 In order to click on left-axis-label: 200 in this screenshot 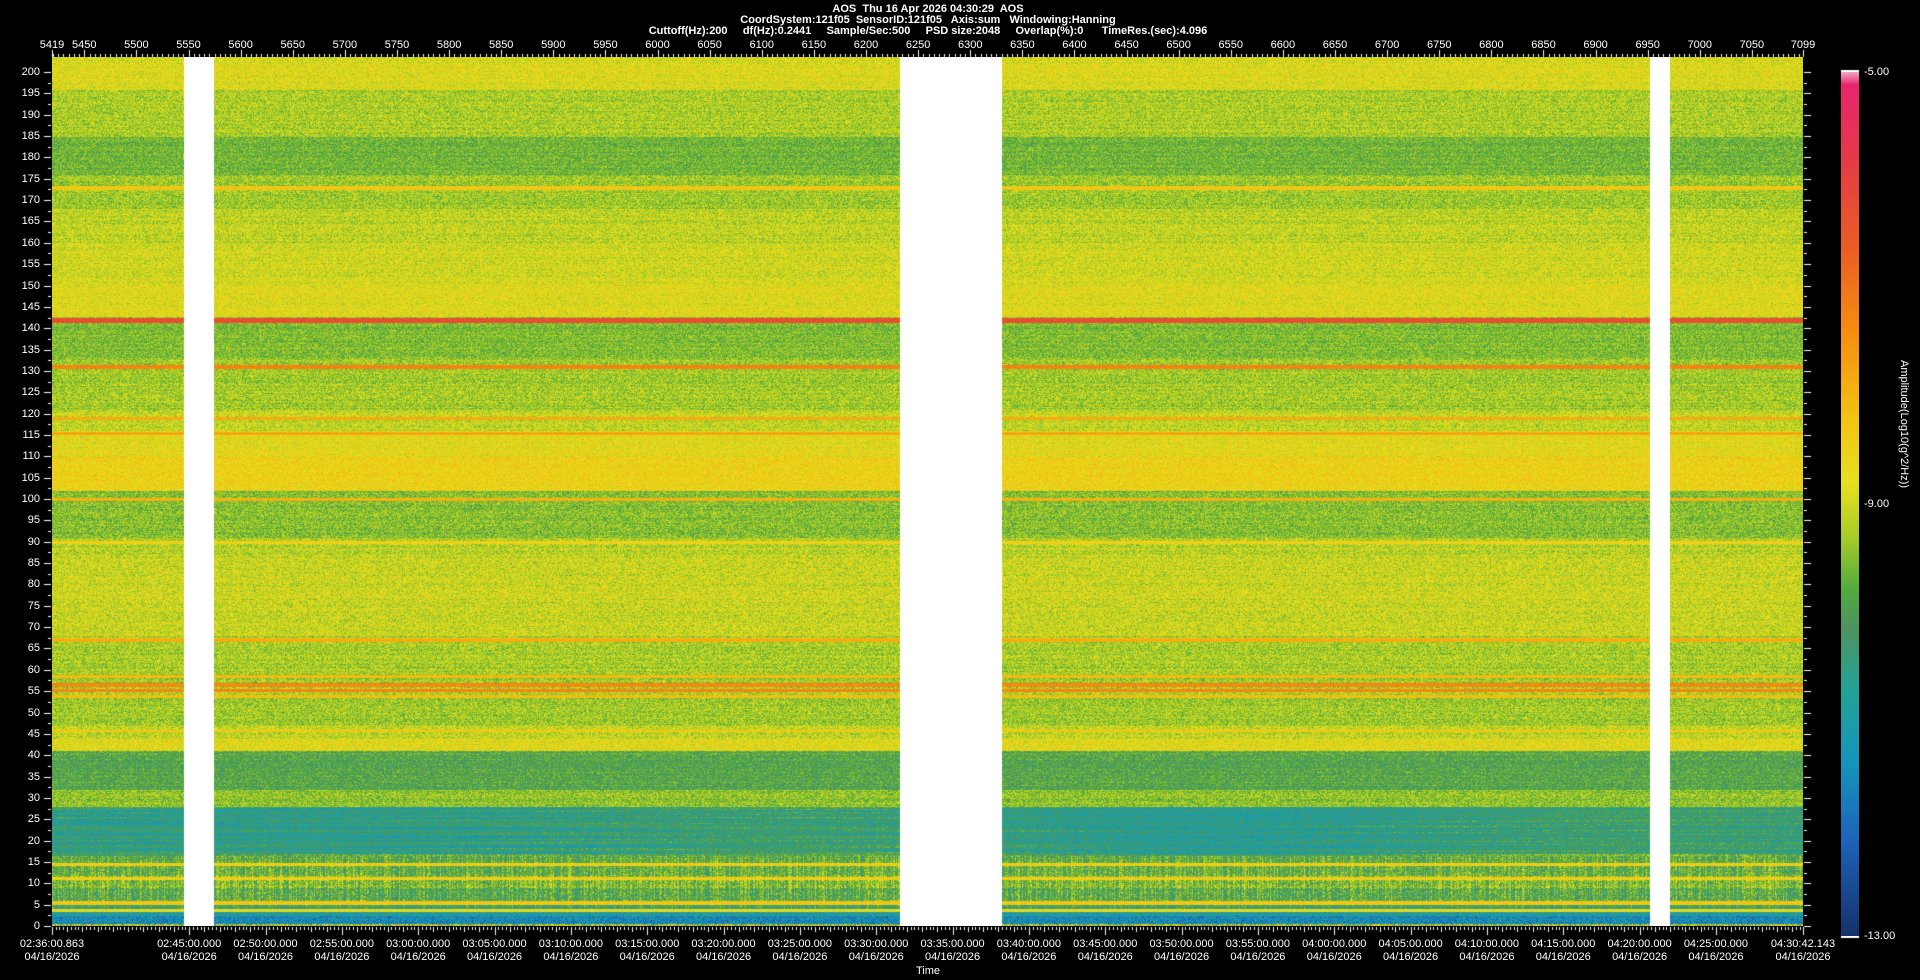, I will do `click(30, 72)`.